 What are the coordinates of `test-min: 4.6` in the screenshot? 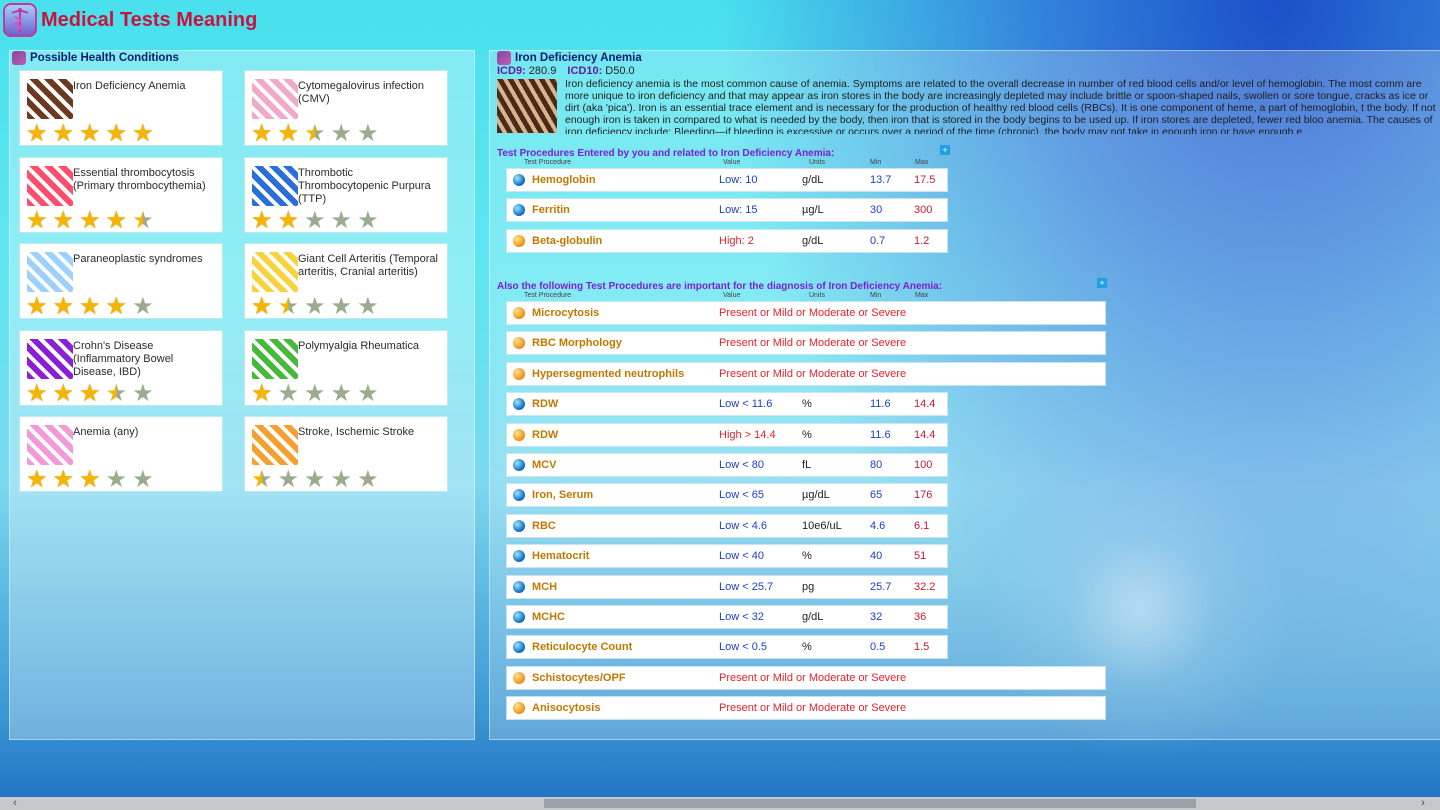 It's located at (878, 525).